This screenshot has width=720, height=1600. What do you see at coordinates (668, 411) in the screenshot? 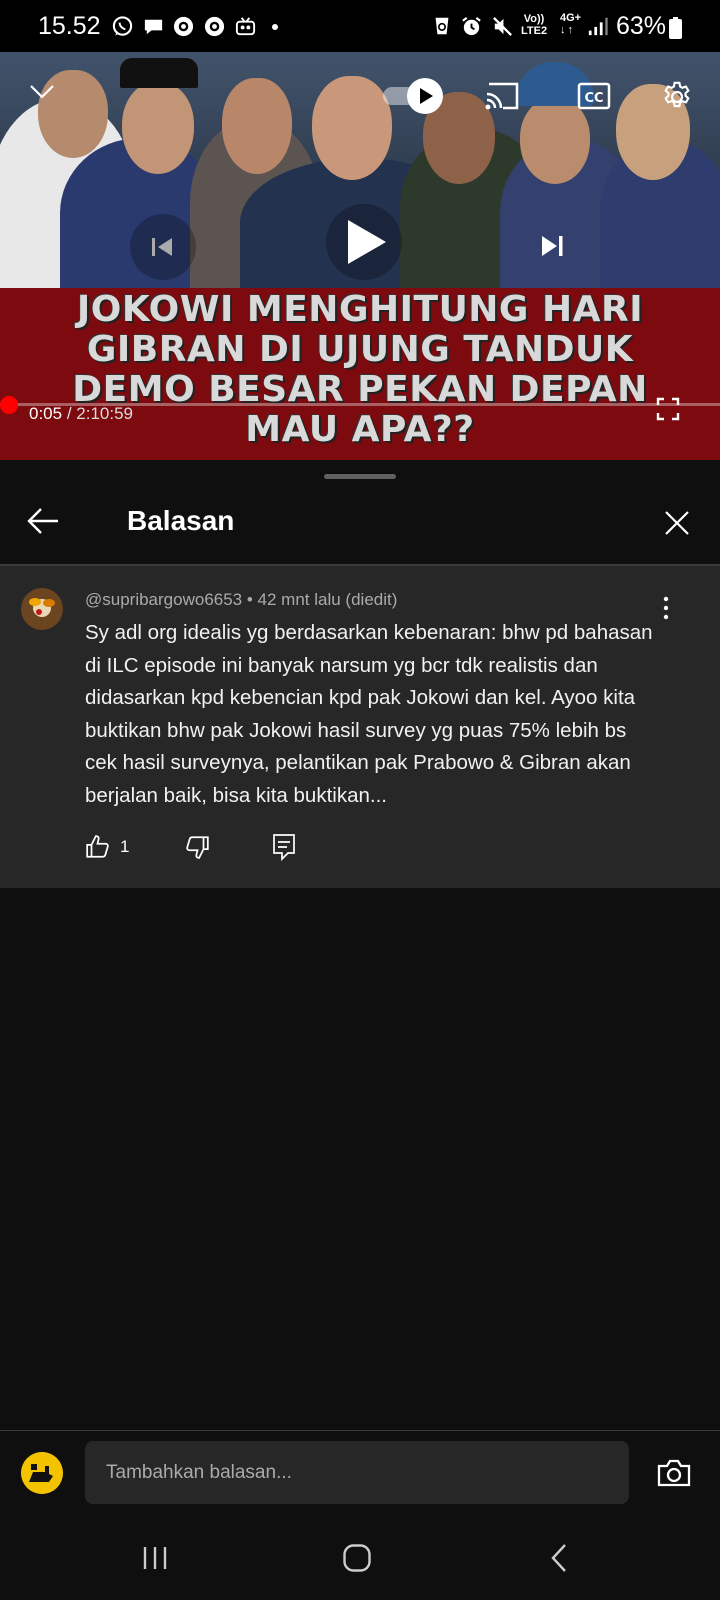
I see `fullscreen-icon` at bounding box center [668, 411].